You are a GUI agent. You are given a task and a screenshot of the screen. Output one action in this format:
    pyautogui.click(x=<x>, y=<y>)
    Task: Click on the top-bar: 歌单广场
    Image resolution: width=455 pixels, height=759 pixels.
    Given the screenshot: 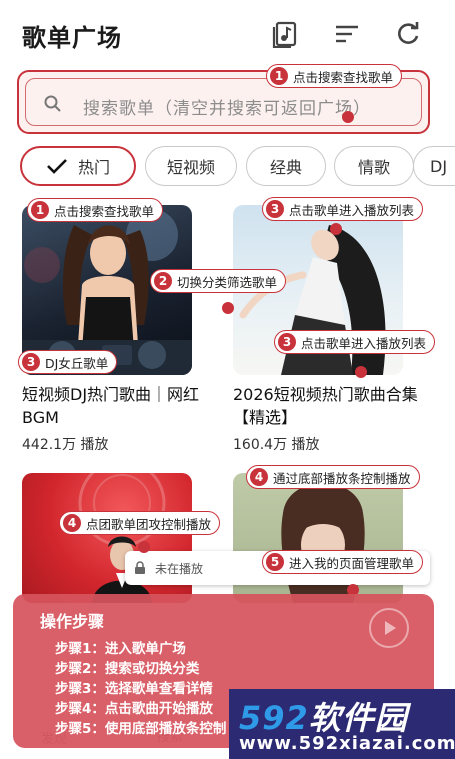 What is the action you would take?
    pyautogui.click(x=227, y=33)
    